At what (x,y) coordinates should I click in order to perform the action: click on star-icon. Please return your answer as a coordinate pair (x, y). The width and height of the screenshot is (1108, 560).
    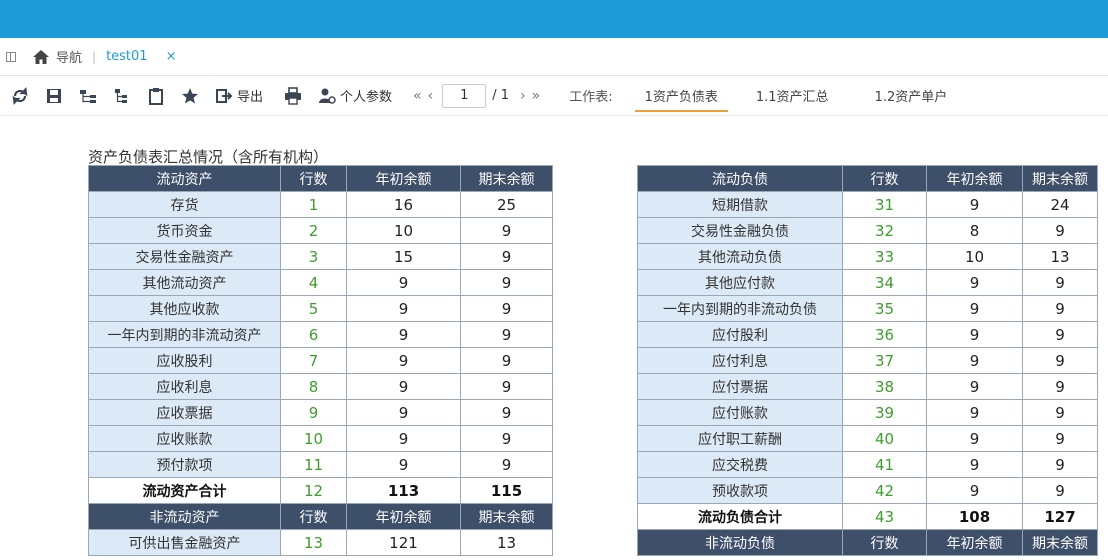
    Looking at the image, I should click on (190, 96).